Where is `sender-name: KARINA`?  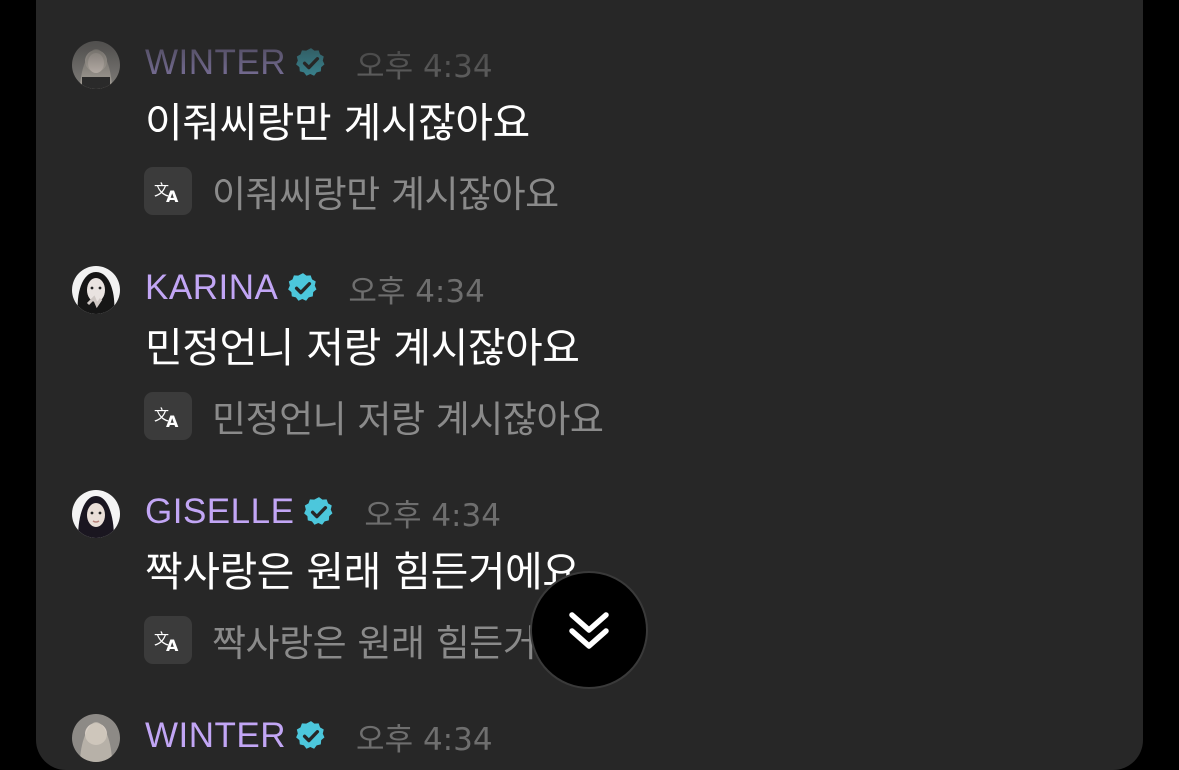
sender-name: KARINA is located at coordinates (211, 288).